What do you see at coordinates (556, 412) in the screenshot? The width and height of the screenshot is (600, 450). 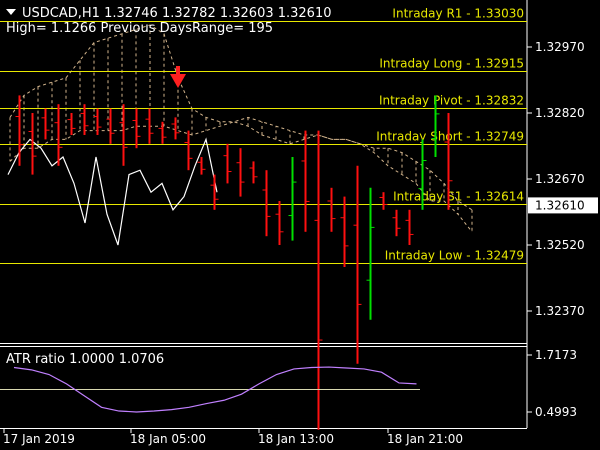 I see `atr-tick-label: 0.4993` at bounding box center [556, 412].